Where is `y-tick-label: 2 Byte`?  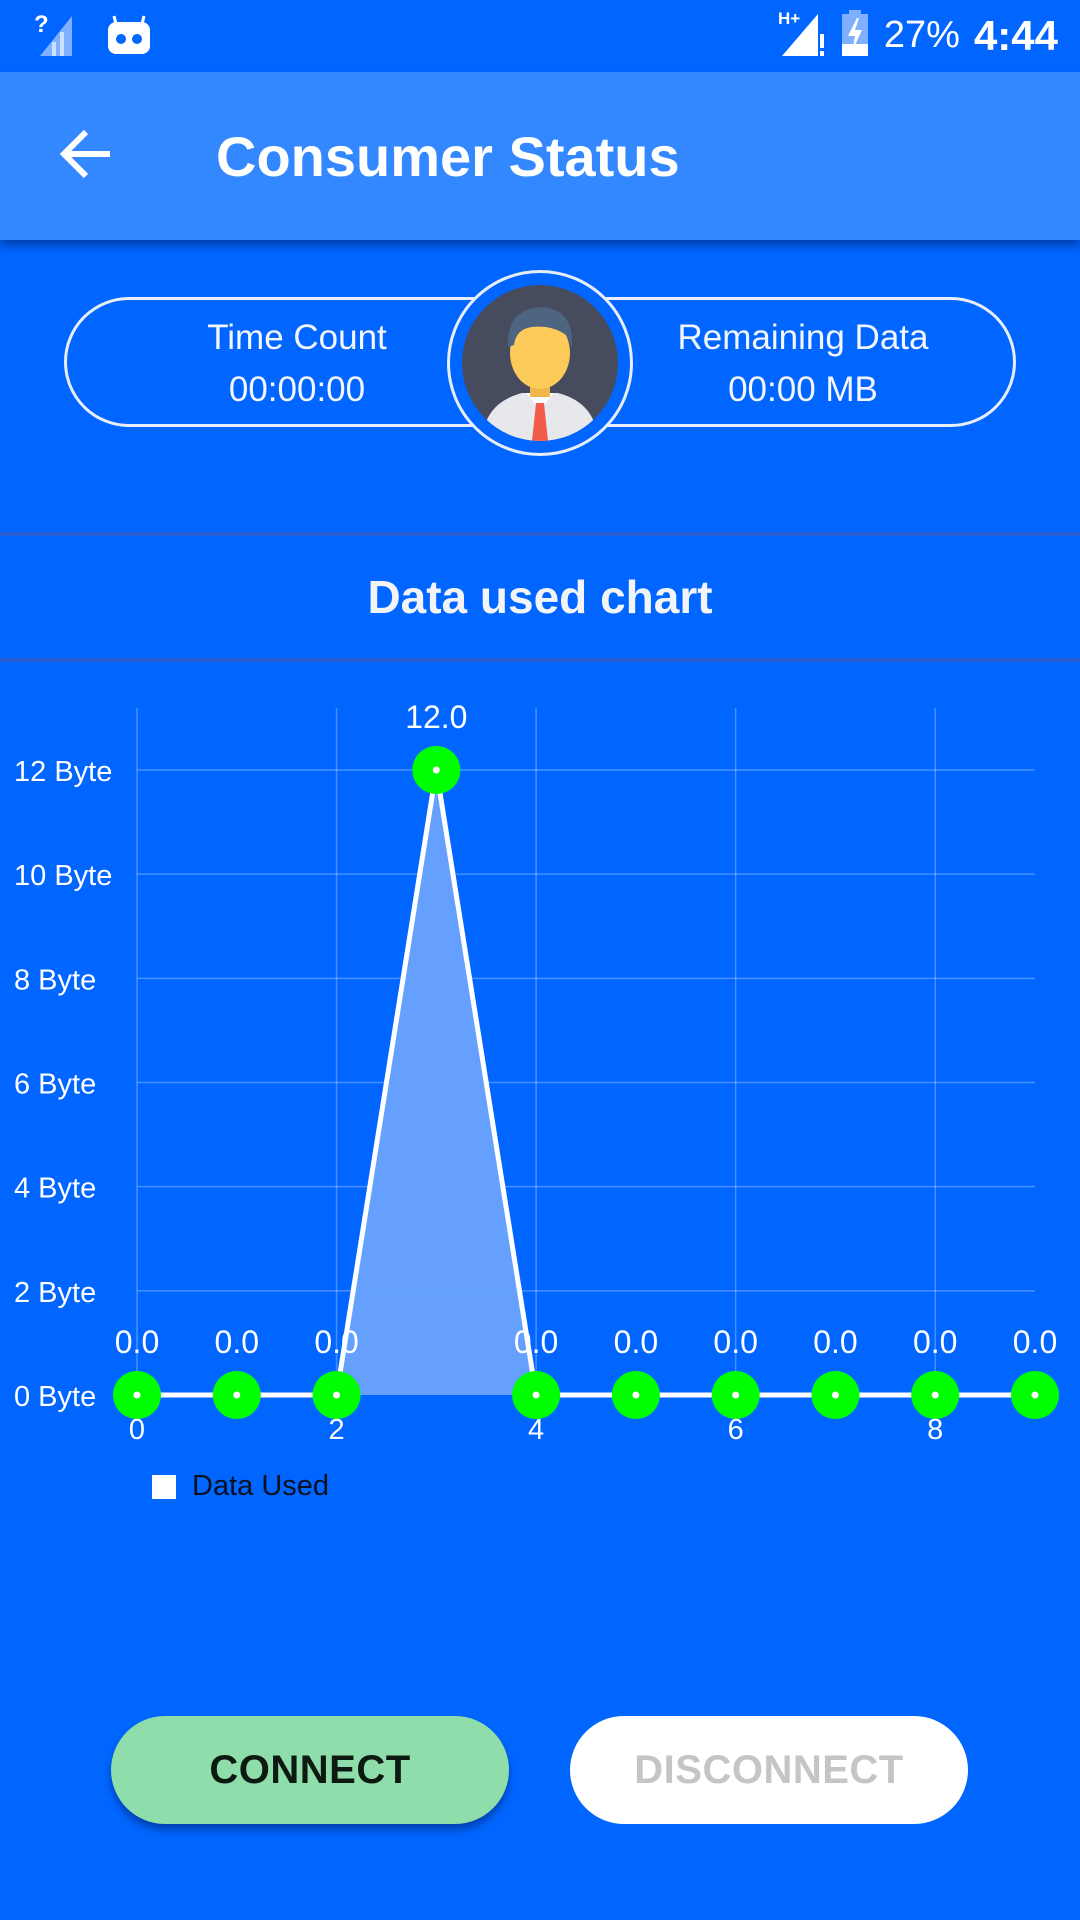
y-tick-label: 2 Byte is located at coordinates (55, 1293).